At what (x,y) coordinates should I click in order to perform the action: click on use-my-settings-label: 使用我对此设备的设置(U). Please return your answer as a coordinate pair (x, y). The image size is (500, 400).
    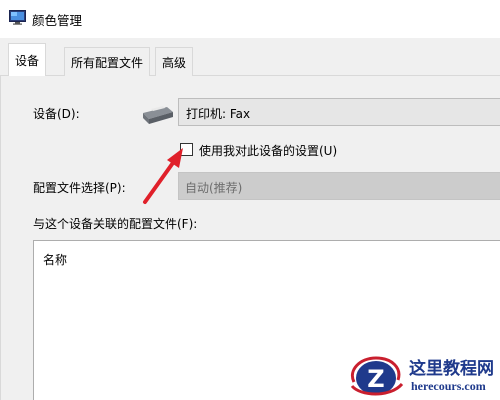
    Looking at the image, I should click on (268, 150).